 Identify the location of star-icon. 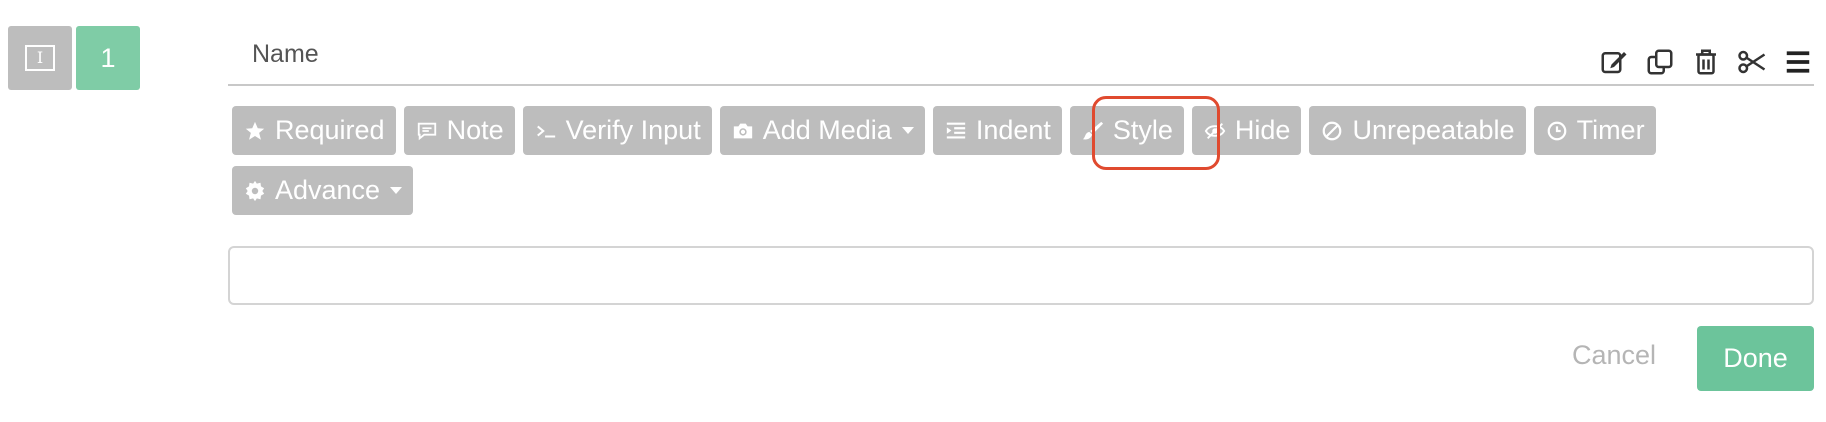
(255, 131).